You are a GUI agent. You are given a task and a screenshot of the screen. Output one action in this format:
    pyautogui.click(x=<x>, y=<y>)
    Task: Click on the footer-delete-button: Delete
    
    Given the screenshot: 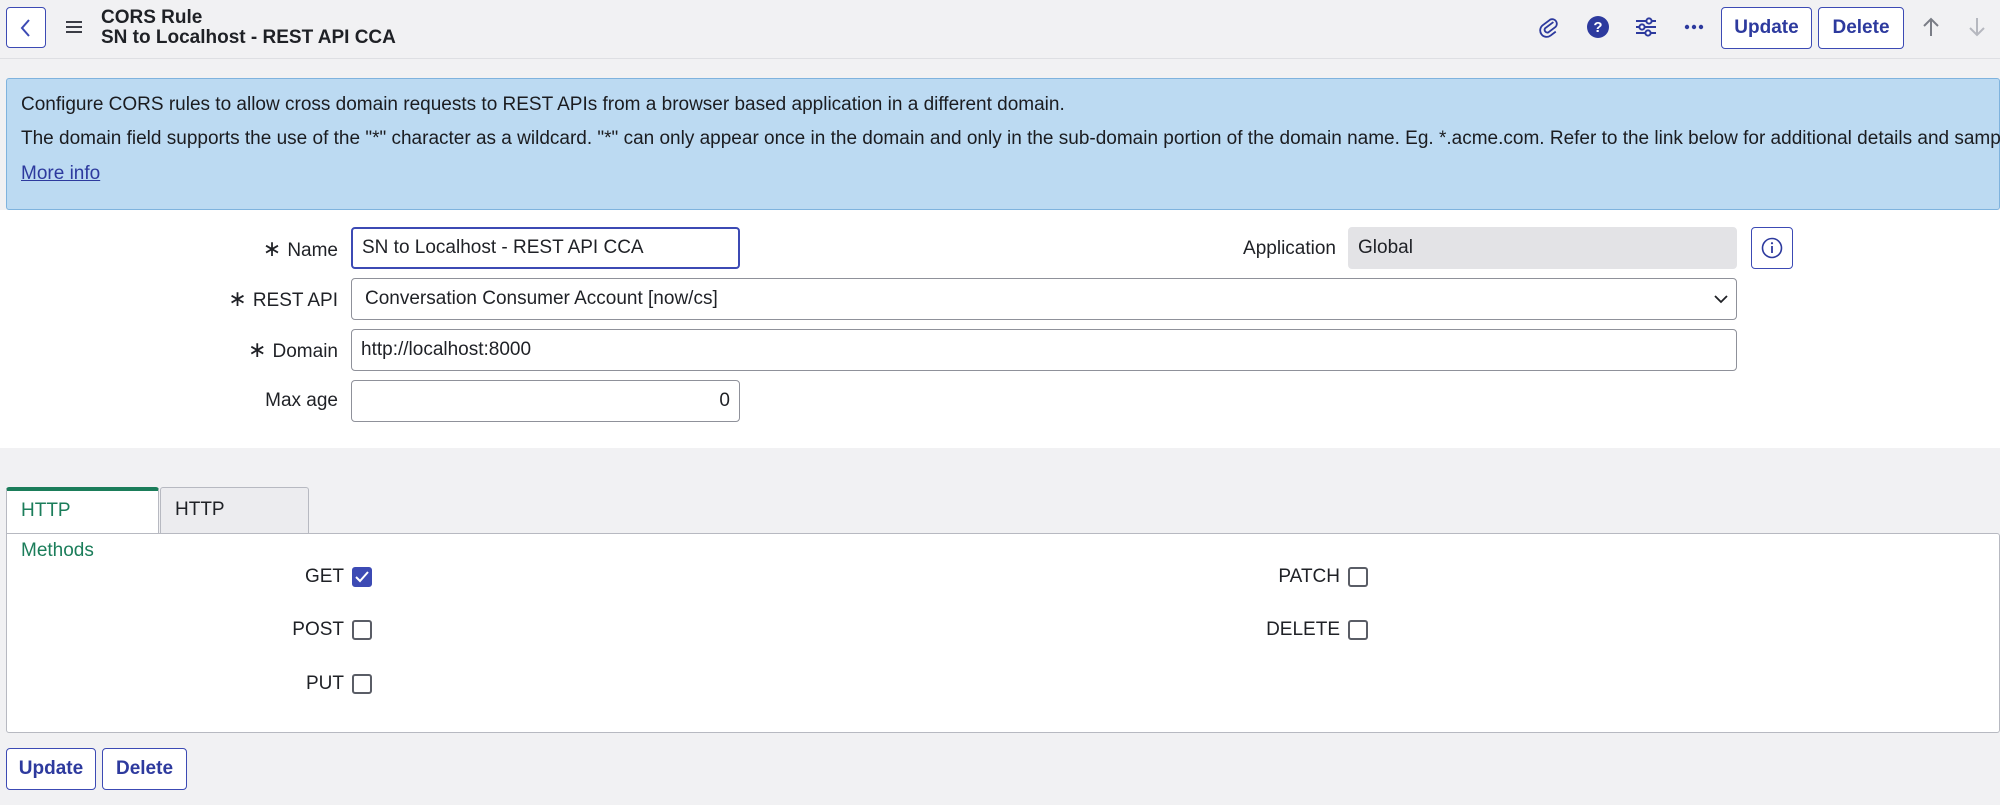 What is the action you would take?
    pyautogui.click(x=144, y=769)
    